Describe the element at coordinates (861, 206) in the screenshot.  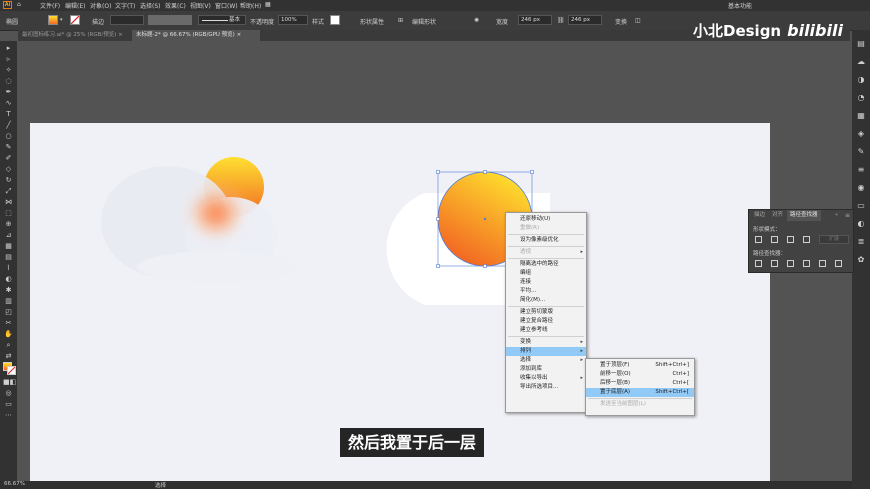
I see `gradient-panel-icon: ▭` at that location.